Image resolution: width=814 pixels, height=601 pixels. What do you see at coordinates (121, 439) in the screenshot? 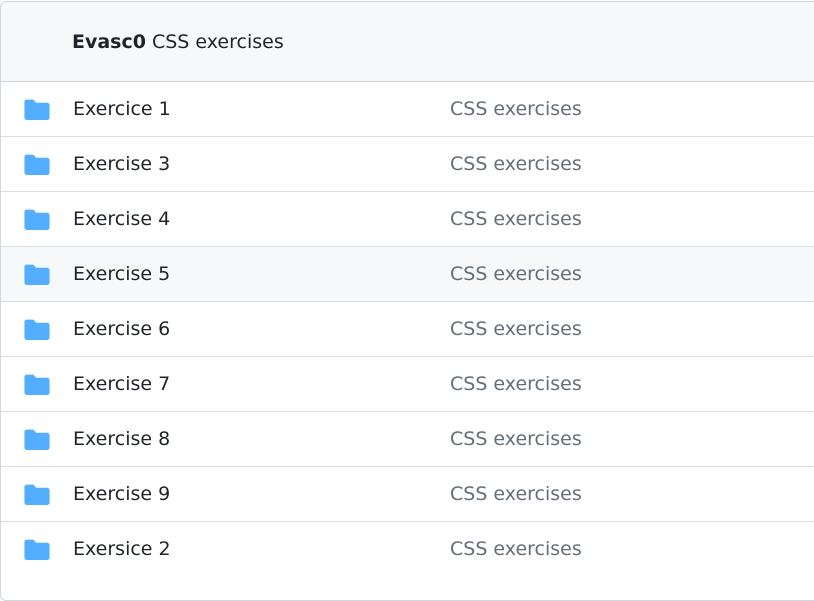
I see `file-name-link: Exercise 8` at bounding box center [121, 439].